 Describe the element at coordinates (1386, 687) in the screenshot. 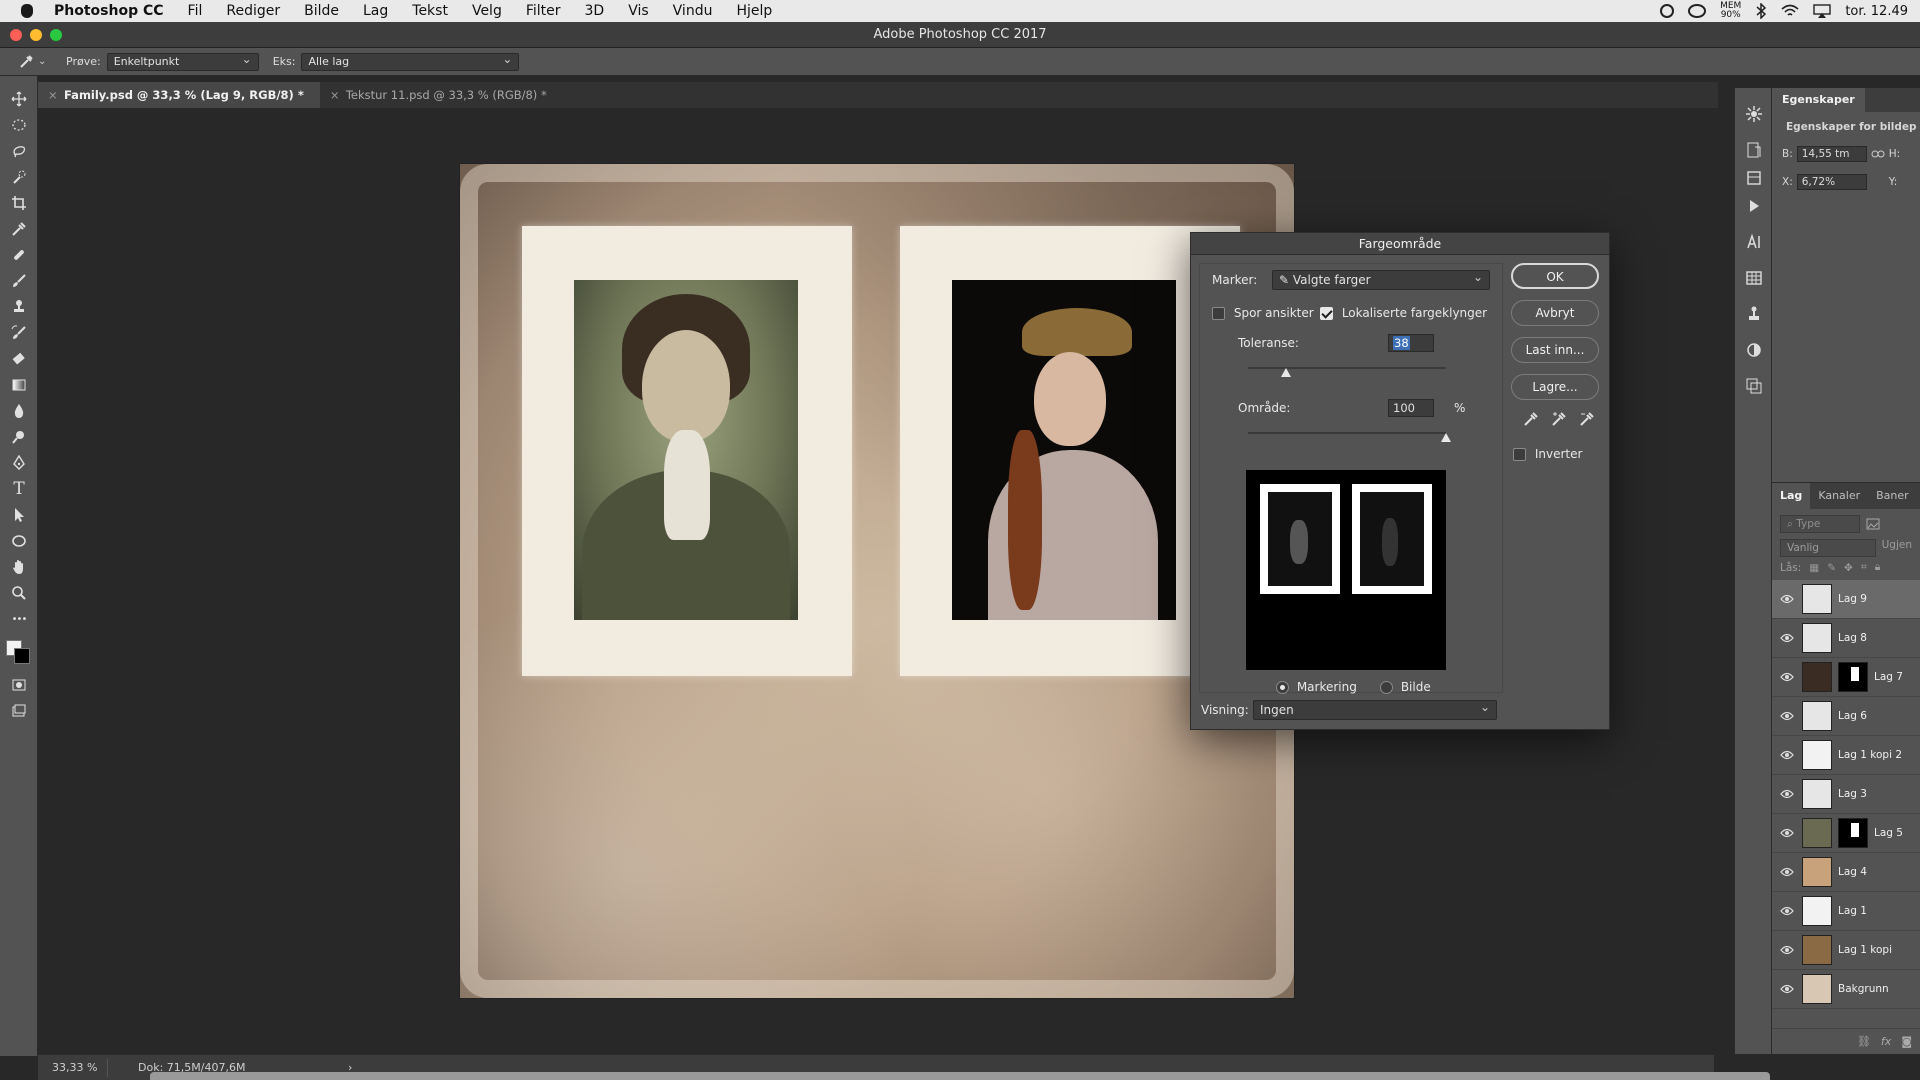

I see `view-image-radio` at that location.